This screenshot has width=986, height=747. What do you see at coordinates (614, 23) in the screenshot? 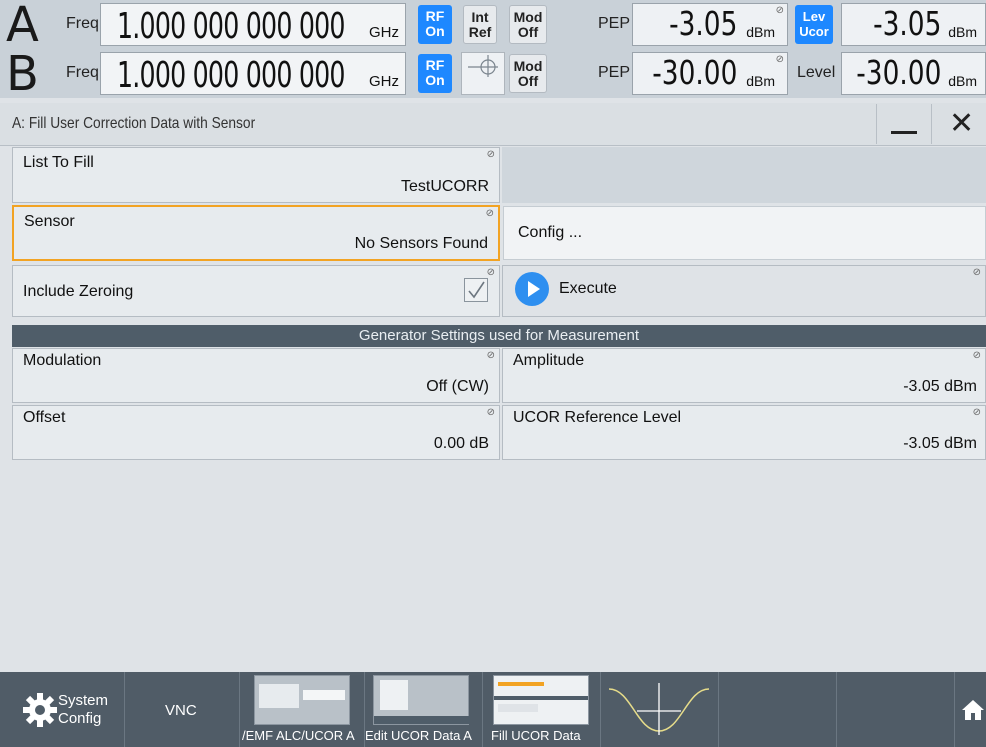
I see `pep-label-a: PEP` at bounding box center [614, 23].